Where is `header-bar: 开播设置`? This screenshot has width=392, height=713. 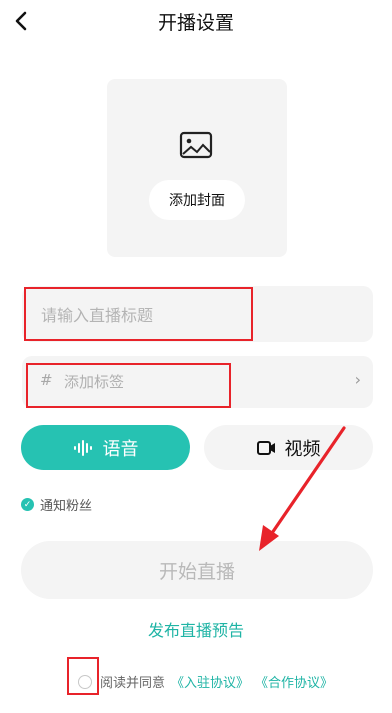
header-bar: 开播设置 is located at coordinates (196, 22).